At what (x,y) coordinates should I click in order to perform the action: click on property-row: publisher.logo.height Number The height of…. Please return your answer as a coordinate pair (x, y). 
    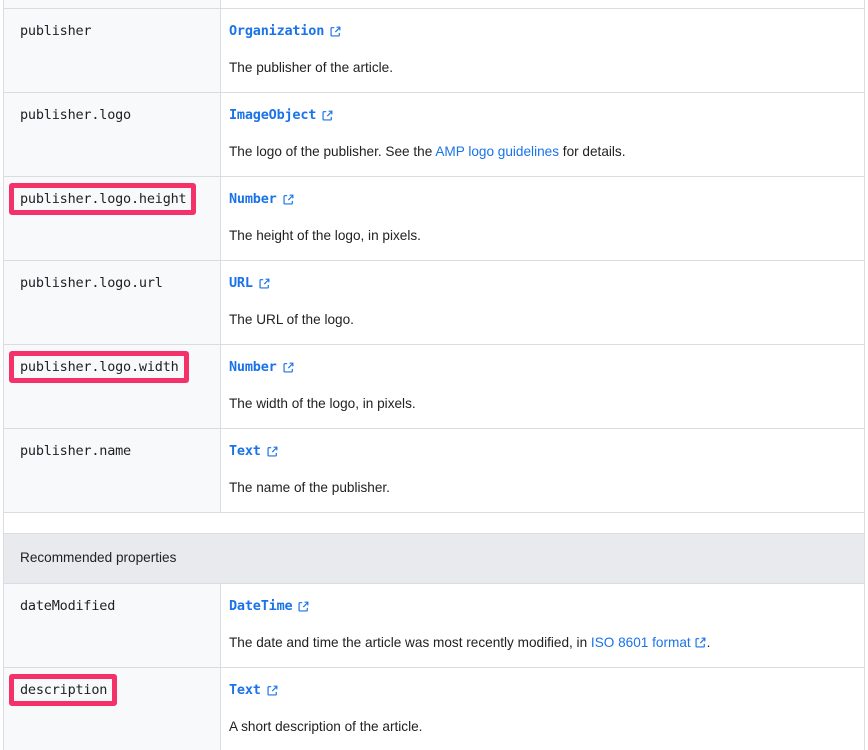
    Looking at the image, I should click on (434, 219).